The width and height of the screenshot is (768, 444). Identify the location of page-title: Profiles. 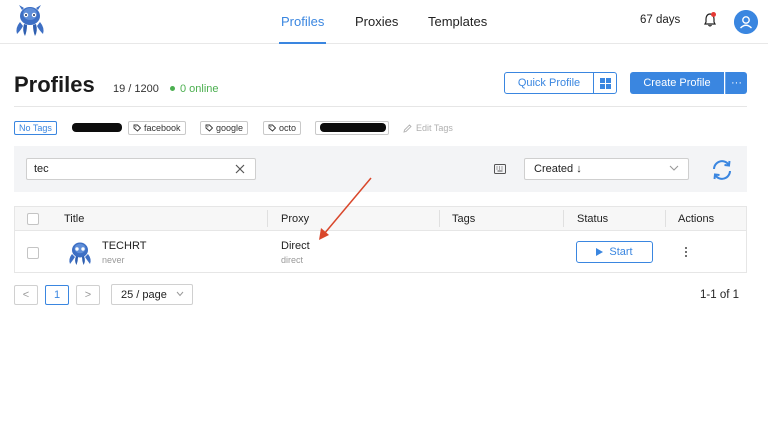
(54, 84).